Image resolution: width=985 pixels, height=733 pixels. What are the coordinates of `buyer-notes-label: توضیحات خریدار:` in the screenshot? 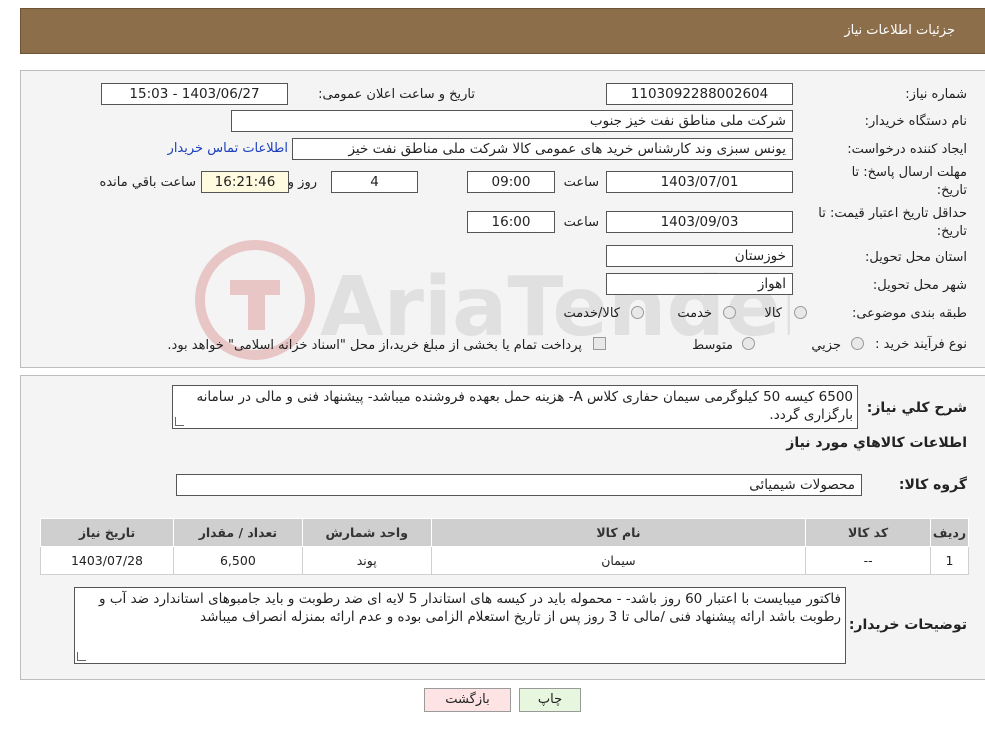 It's located at (907, 625).